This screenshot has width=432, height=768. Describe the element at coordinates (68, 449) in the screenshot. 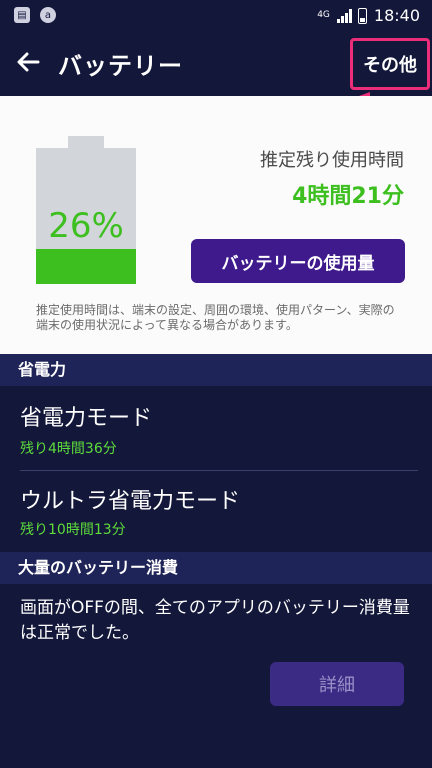

I see `item-subtitle: 残り4時間36分` at that location.